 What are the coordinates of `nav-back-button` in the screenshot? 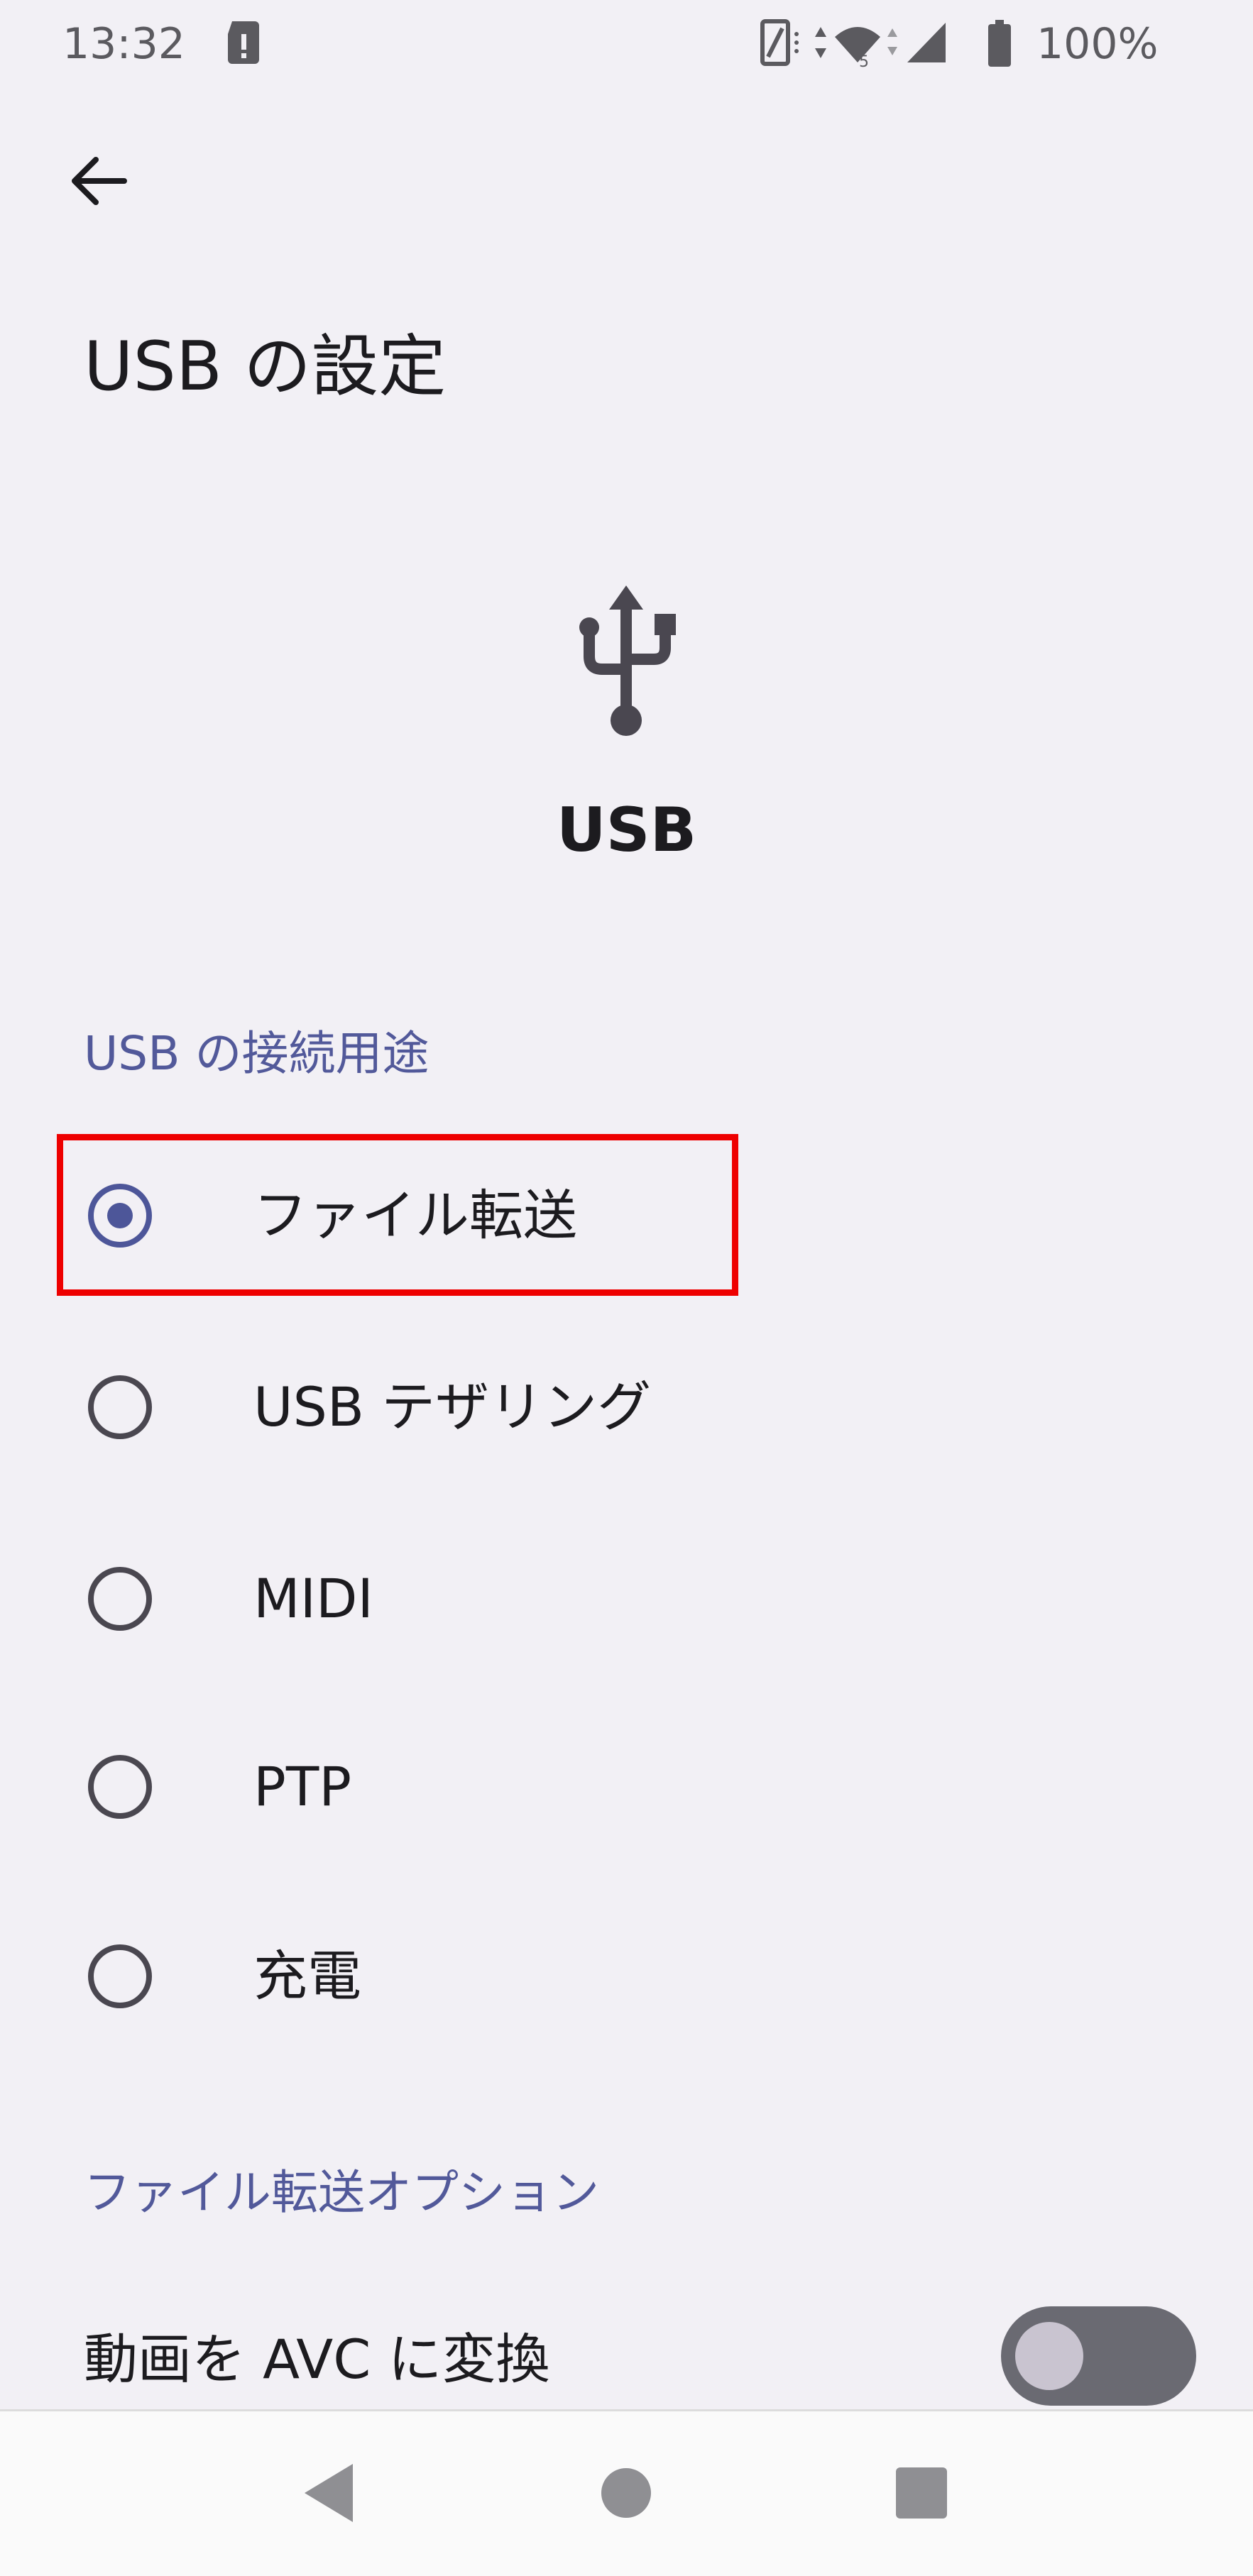 It's located at (330, 2493).